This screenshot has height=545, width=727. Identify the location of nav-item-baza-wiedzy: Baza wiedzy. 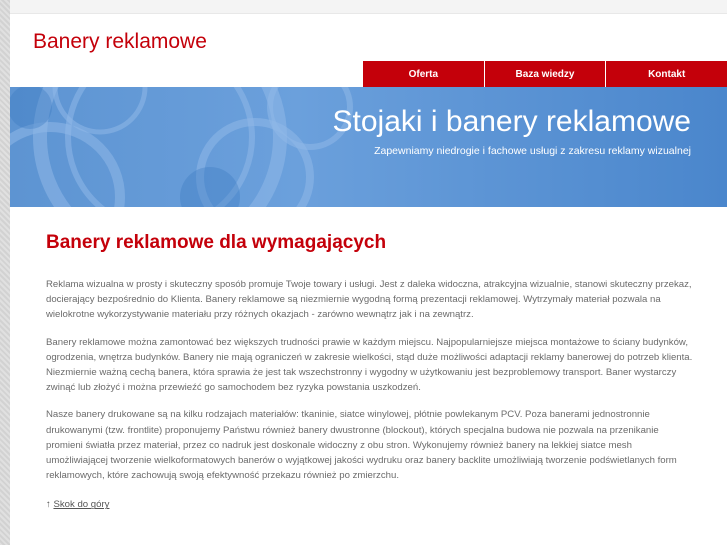
(544, 74).